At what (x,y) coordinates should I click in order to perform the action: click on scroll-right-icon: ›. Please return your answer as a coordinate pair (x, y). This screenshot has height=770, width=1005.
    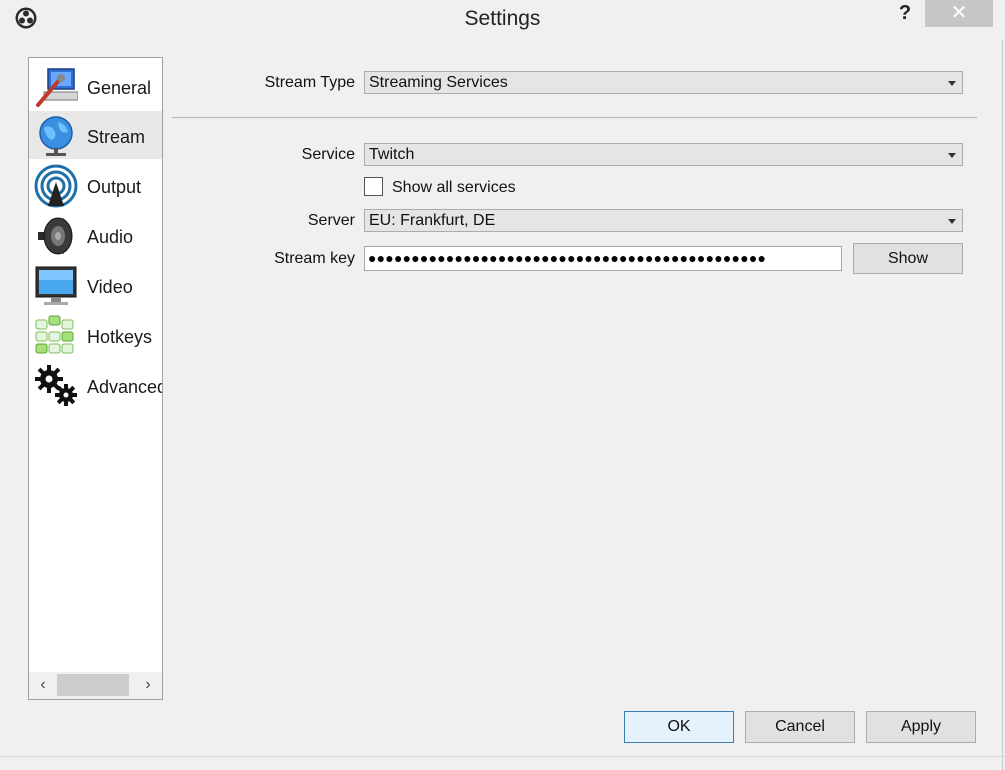
    Looking at the image, I should click on (148, 685).